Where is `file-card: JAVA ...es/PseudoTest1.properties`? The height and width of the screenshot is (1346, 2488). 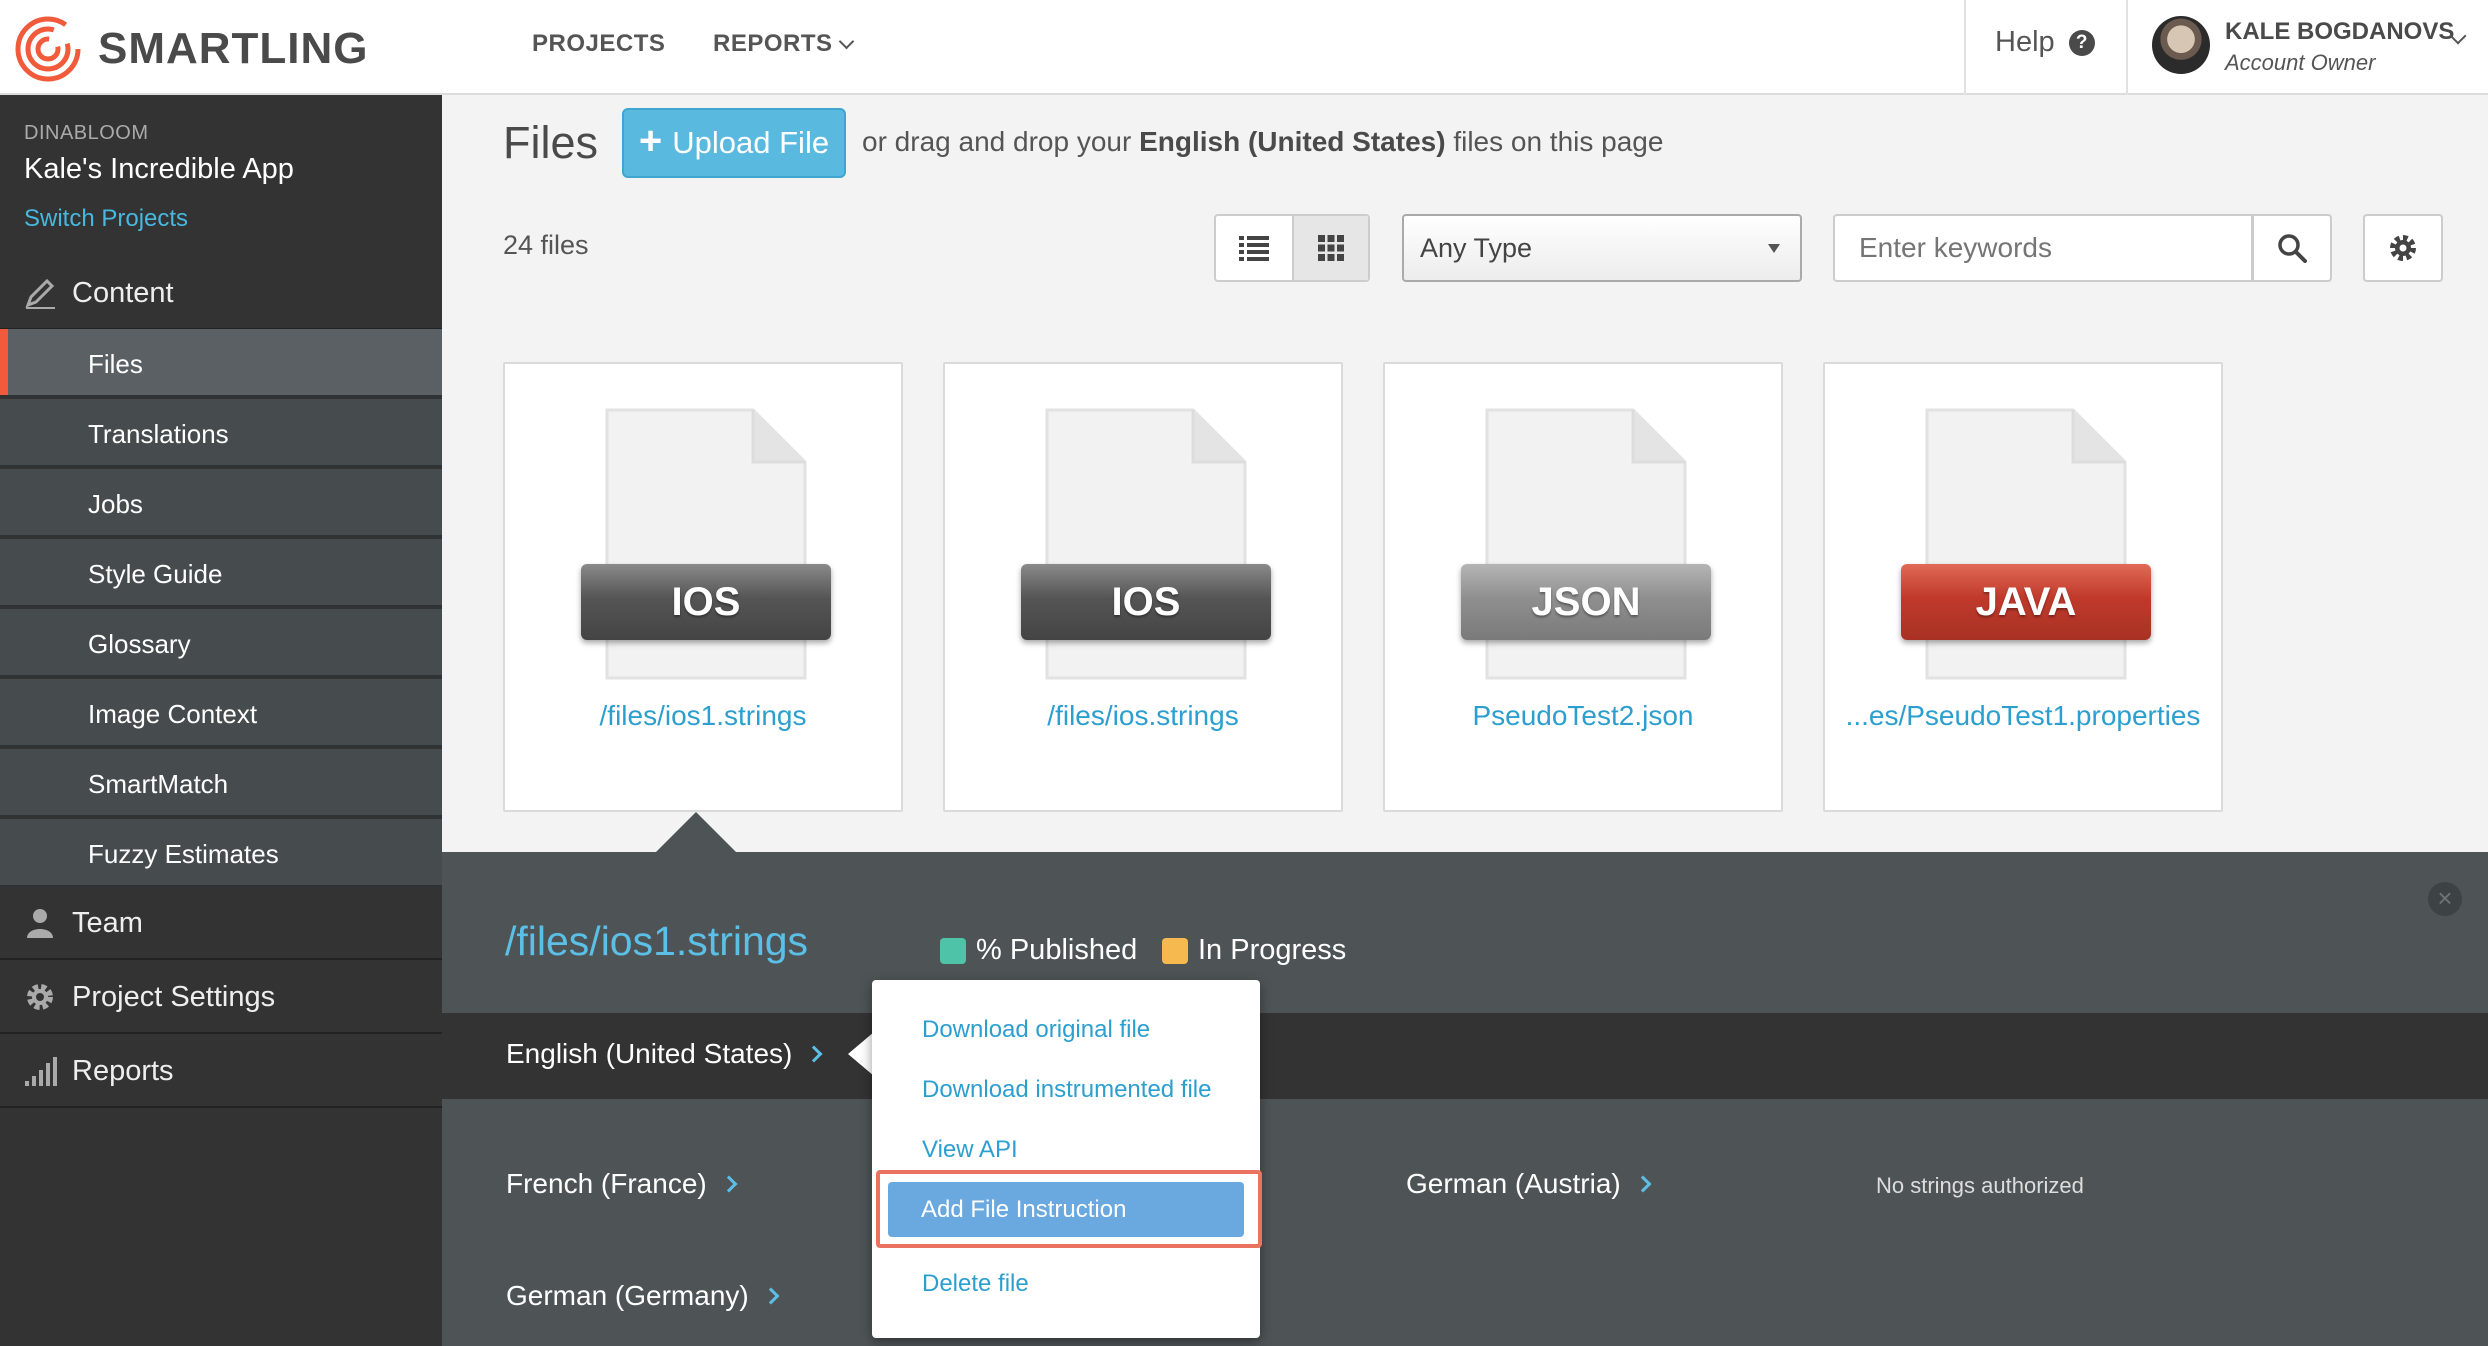 file-card: JAVA ...es/PseudoTest1.properties is located at coordinates (2023, 587).